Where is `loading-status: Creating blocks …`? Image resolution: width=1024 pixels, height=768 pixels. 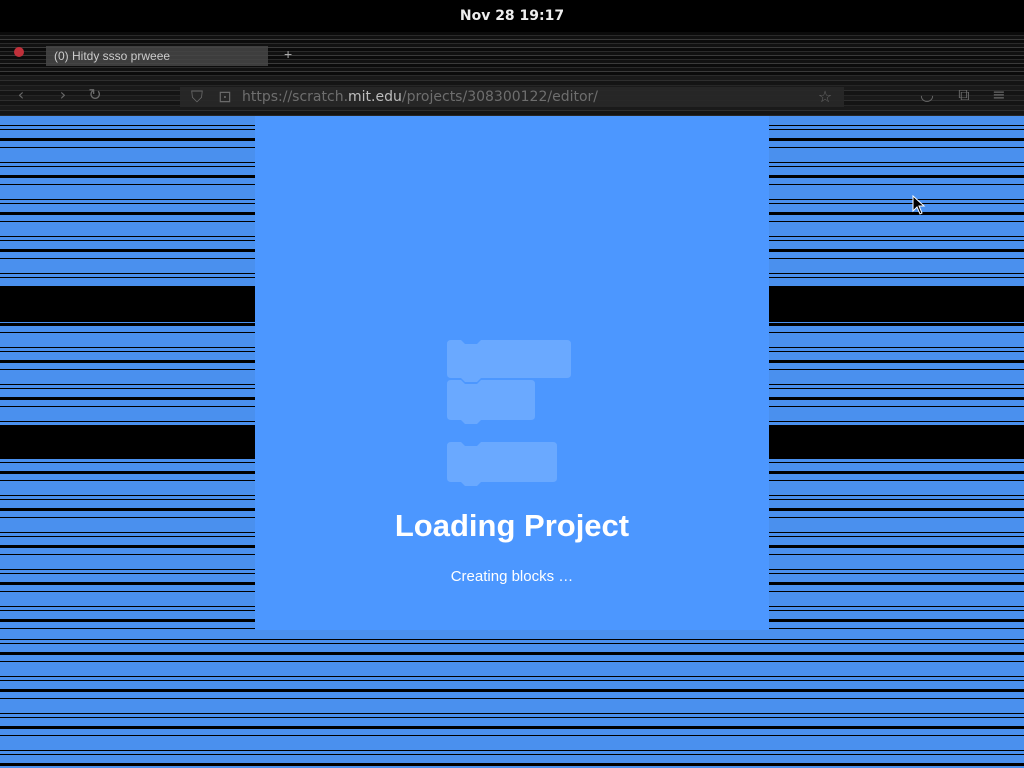 loading-status: Creating blocks … is located at coordinates (512, 576).